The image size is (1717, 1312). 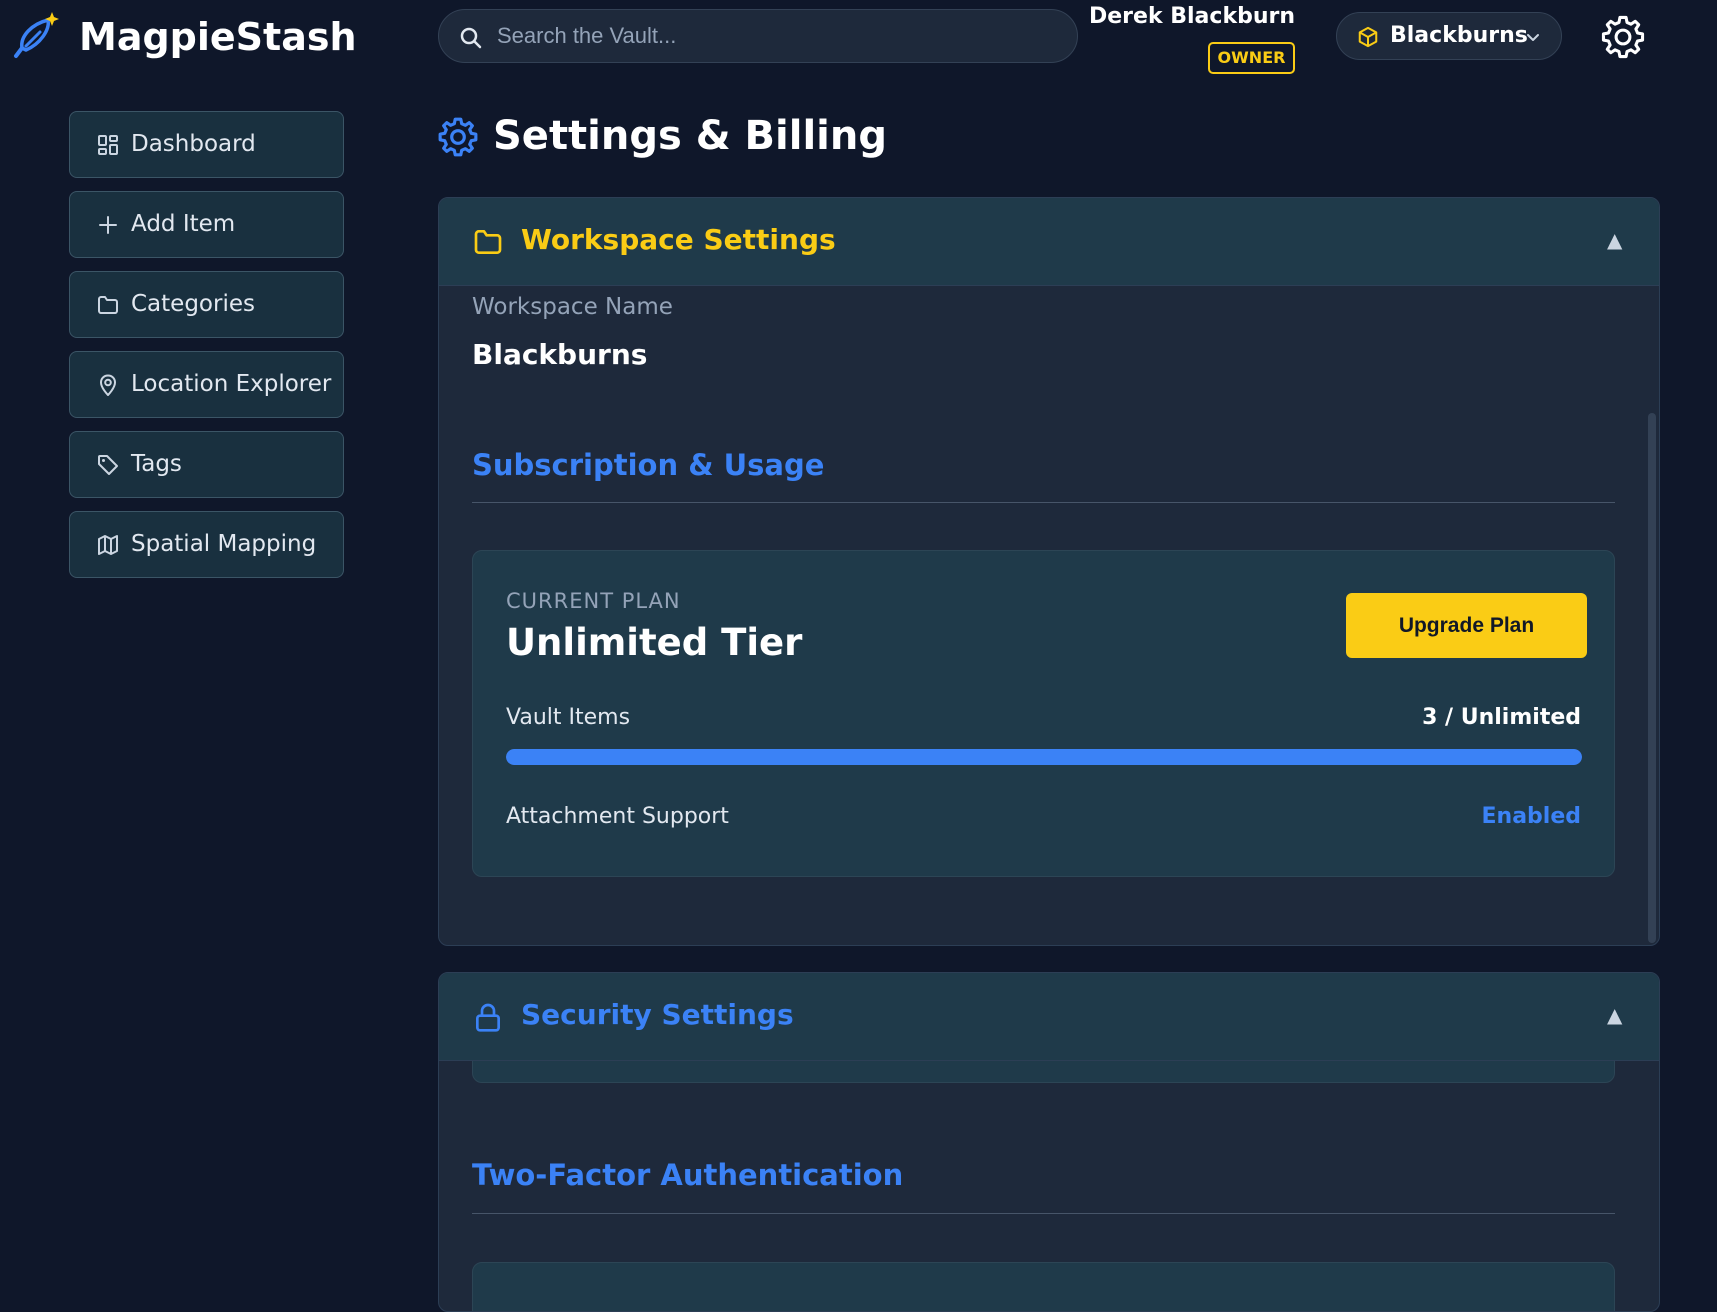 I want to click on sidebar-item-label: Categories, so click(x=193, y=304).